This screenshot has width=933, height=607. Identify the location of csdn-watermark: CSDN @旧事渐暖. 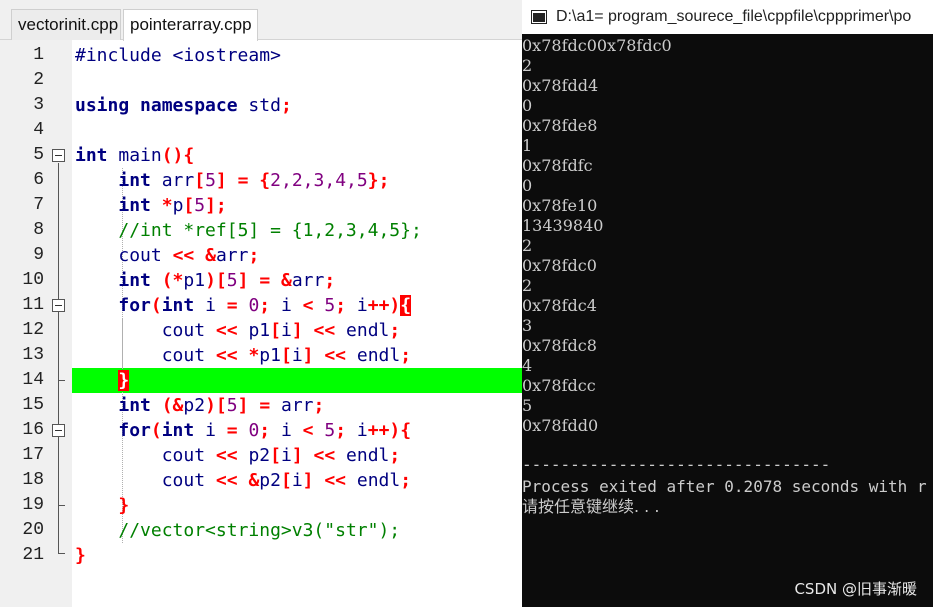
(855, 589).